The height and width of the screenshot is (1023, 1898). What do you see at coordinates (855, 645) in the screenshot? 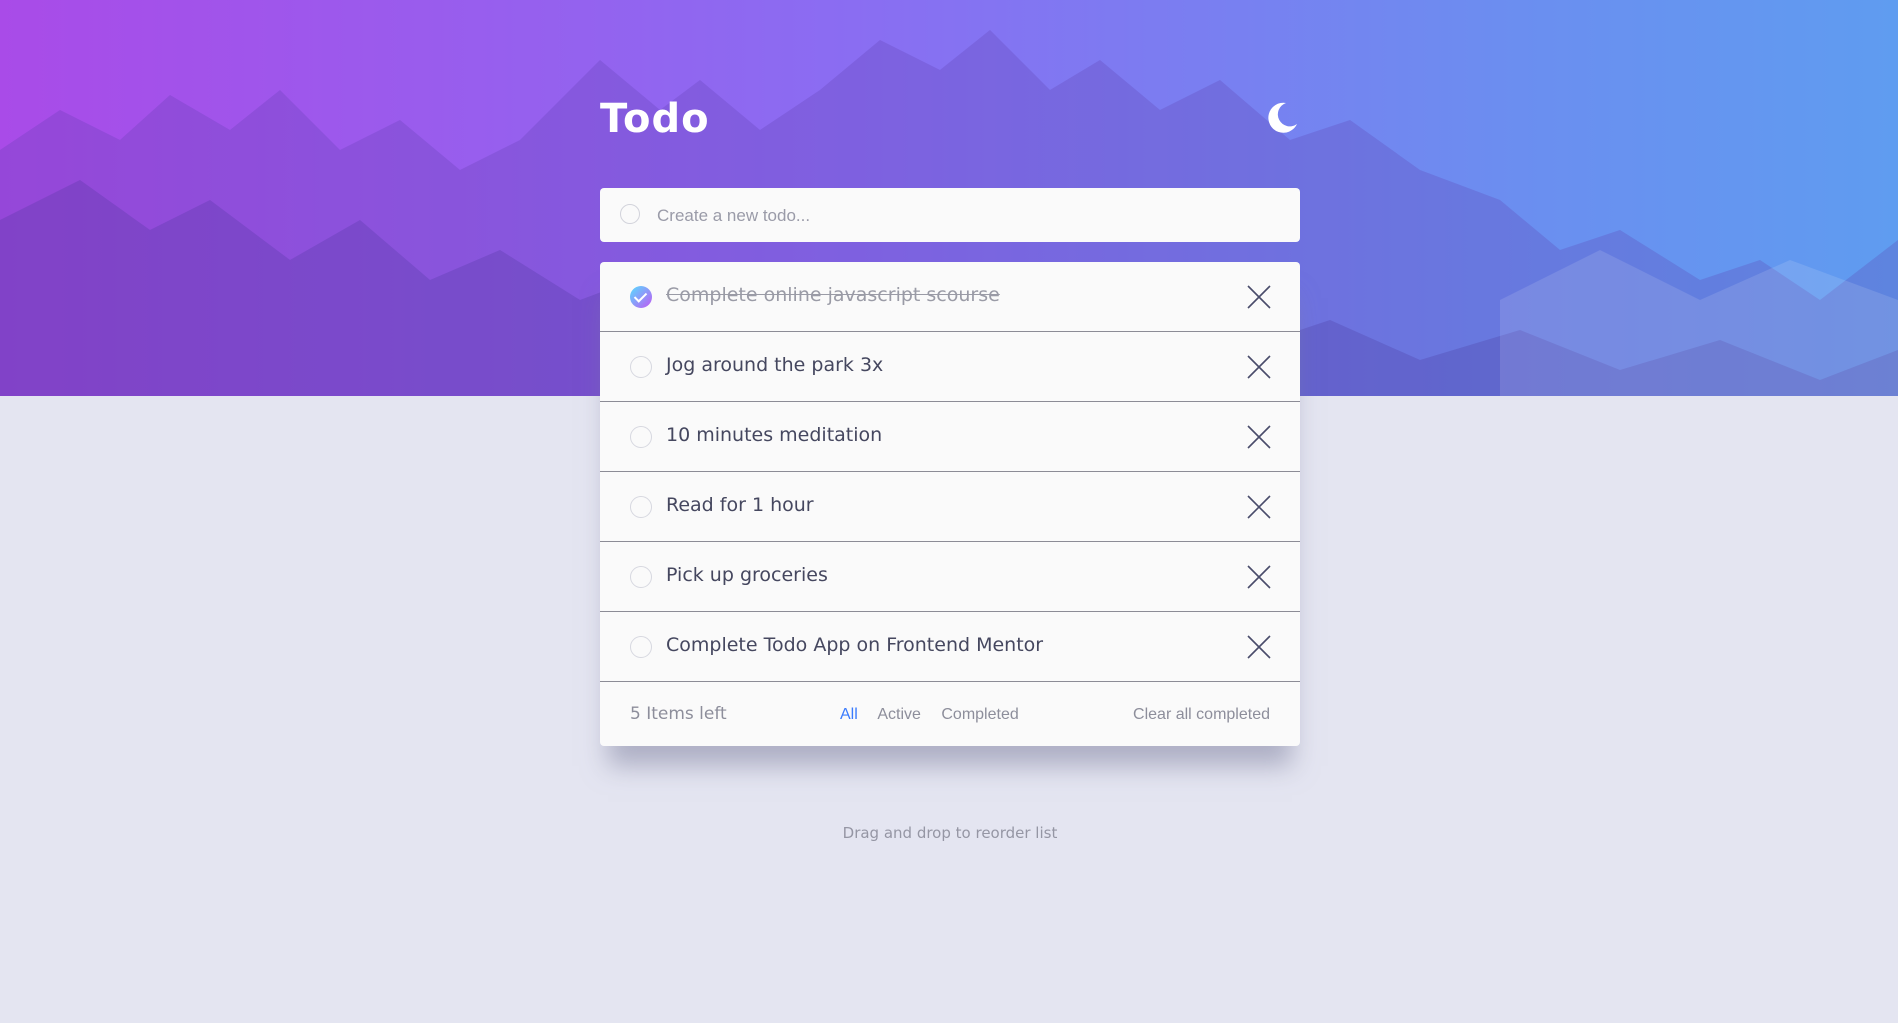
I see `todo-text: Complete Todo App on Frontend Mentor` at bounding box center [855, 645].